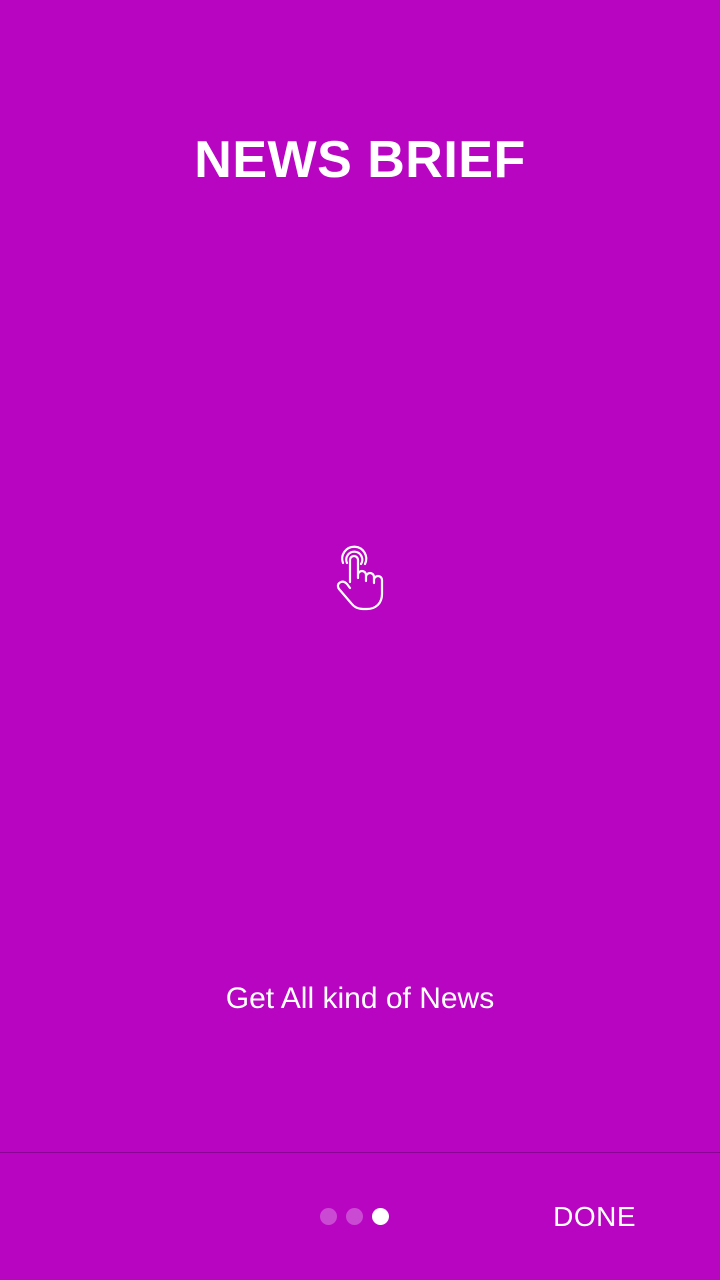 Image resolution: width=720 pixels, height=1280 pixels. I want to click on touch-hand-icon, so click(362, 578).